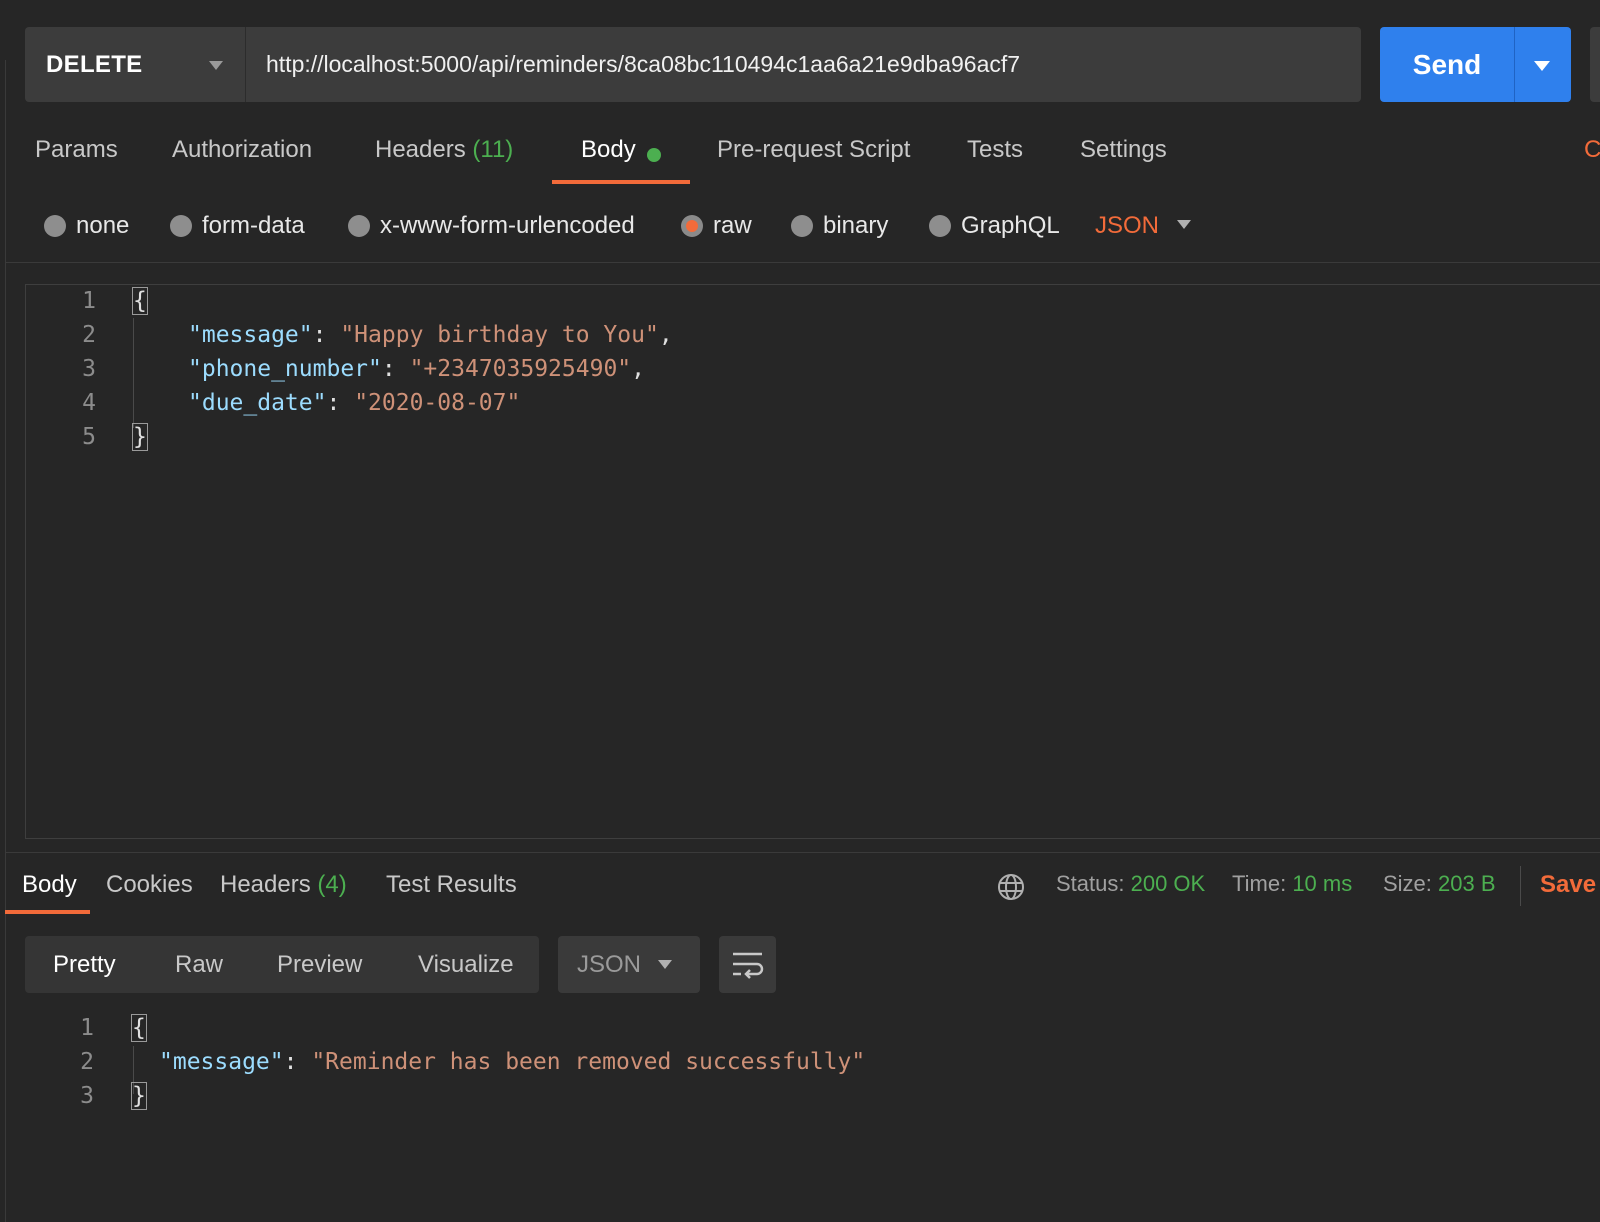  I want to click on wrap-icon, so click(748, 965).